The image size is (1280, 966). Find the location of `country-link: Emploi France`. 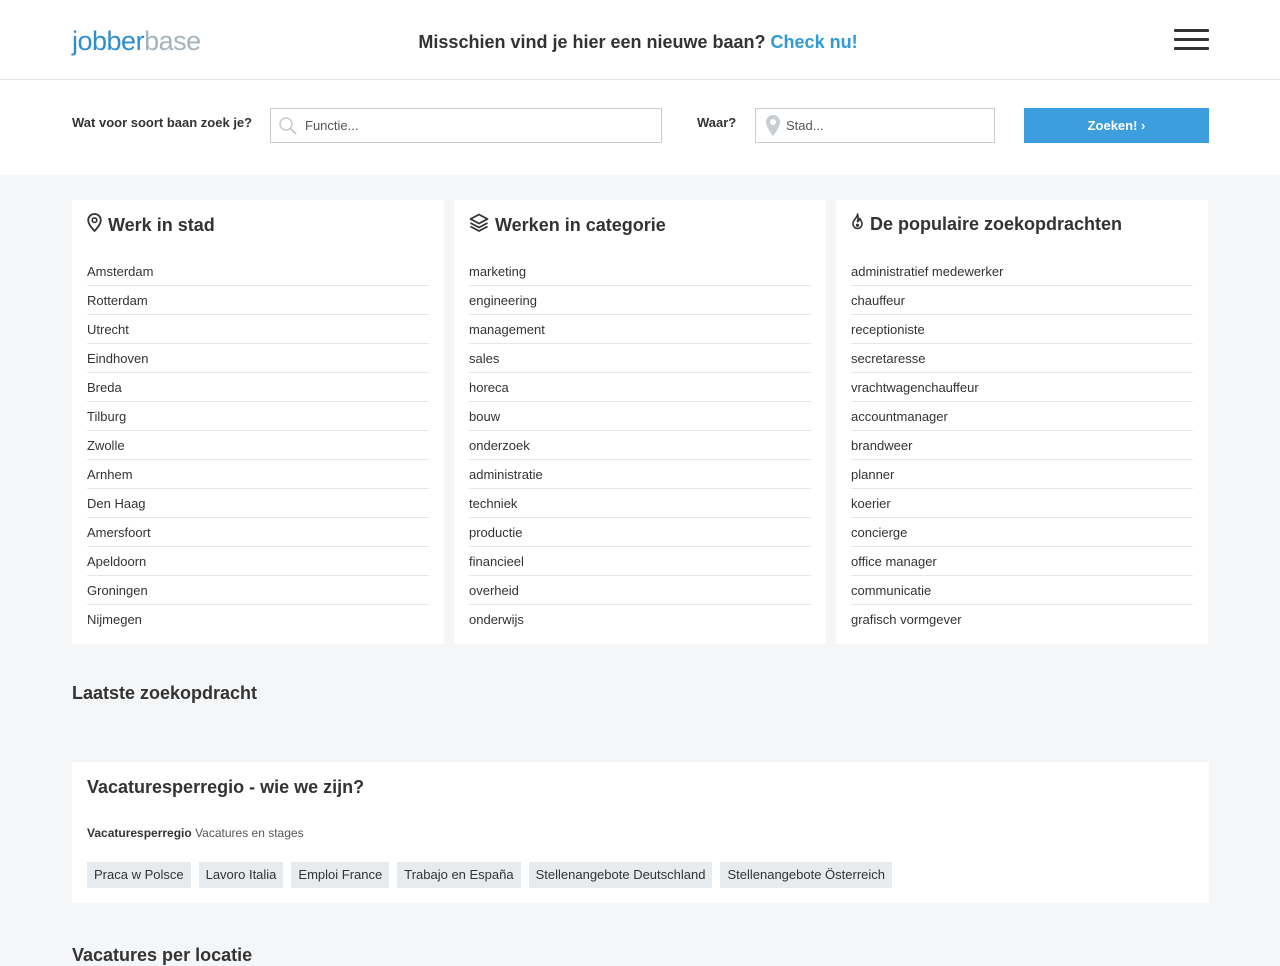

country-link: Emploi France is located at coordinates (340, 875).